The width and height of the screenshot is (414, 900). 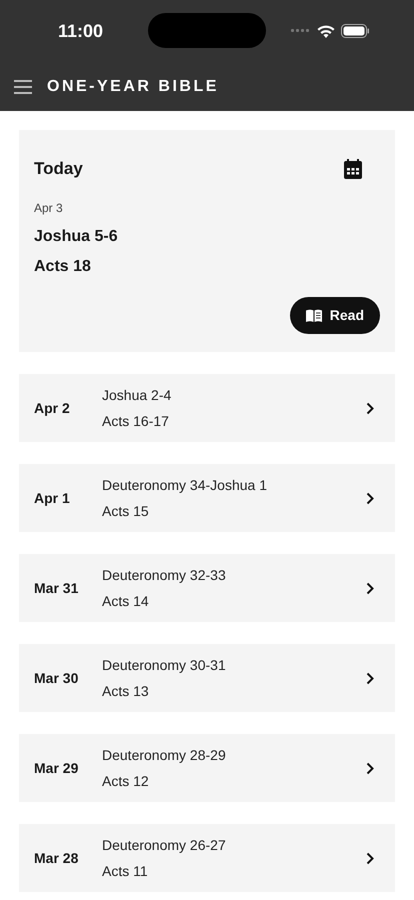 What do you see at coordinates (355, 31) in the screenshot?
I see `battery-icon` at bounding box center [355, 31].